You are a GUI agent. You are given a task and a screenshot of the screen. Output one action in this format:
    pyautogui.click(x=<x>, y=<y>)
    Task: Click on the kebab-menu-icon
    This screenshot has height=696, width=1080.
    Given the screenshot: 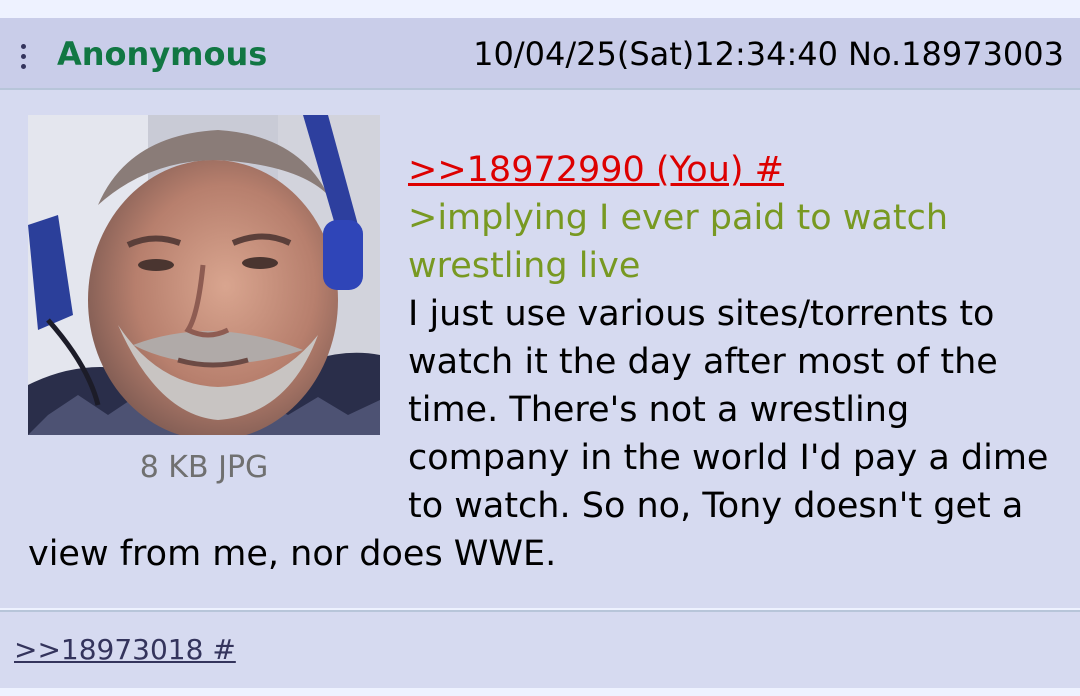 What is the action you would take?
    pyautogui.click(x=23, y=56)
    